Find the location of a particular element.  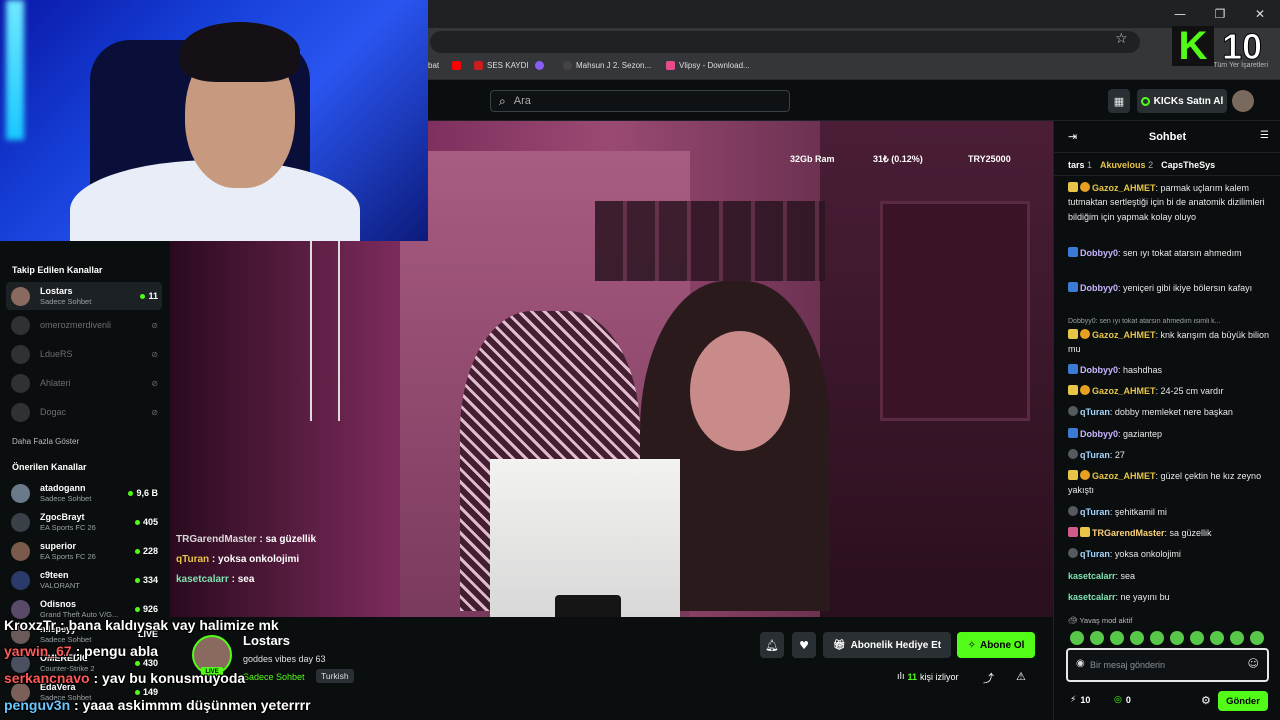

search-box: ⌕ Ara is located at coordinates (640, 101).